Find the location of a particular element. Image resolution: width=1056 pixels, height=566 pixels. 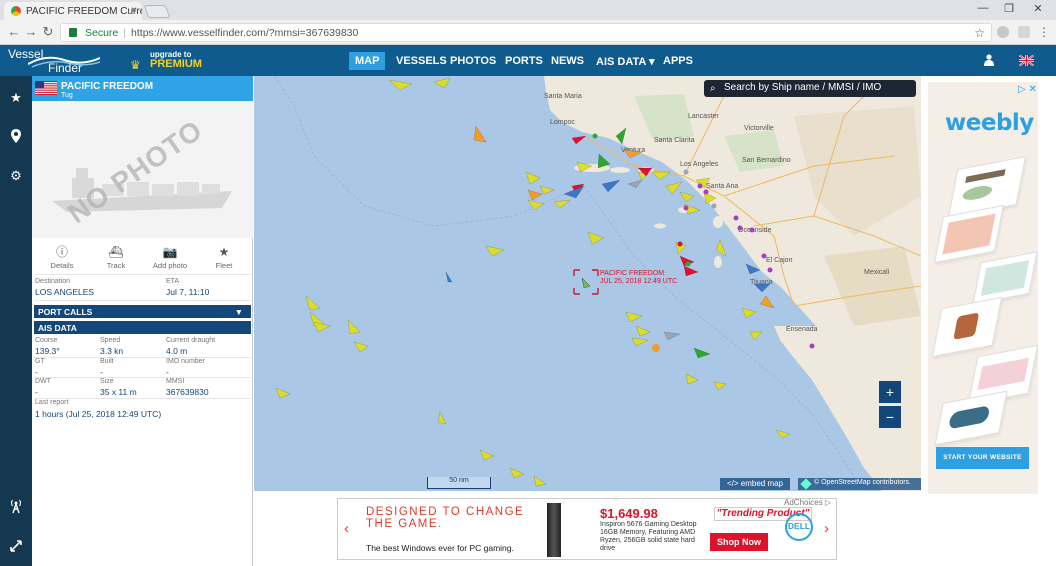

dwt-value: - is located at coordinates (36, 392).